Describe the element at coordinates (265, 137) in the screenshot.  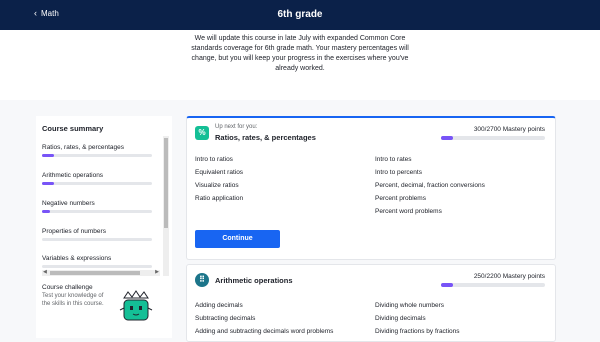
I see `unit-title: Ratios, rates, & percentages` at that location.